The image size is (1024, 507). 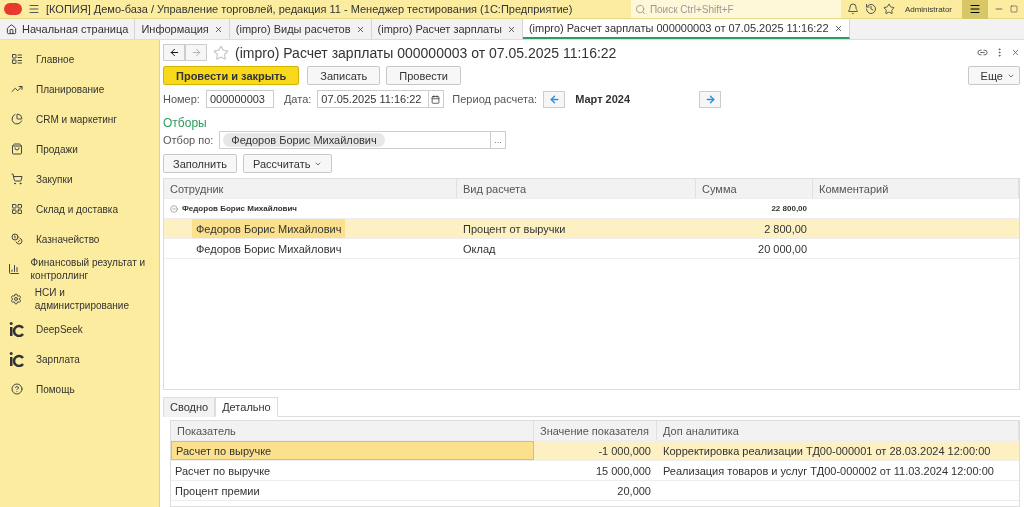 I want to click on more-button: Еще, so click(x=993, y=75).